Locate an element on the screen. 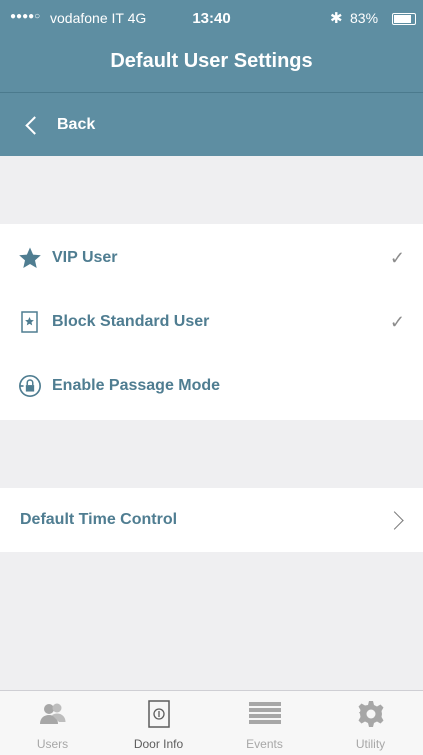  time-control-section: Default Time Control is located at coordinates (211, 520).